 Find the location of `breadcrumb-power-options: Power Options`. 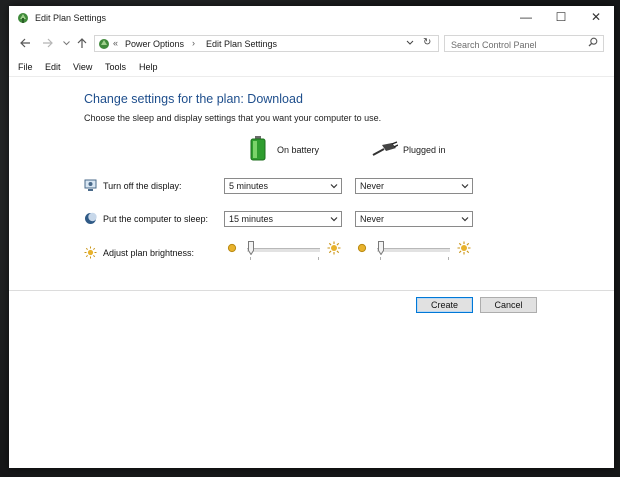

breadcrumb-power-options: Power Options is located at coordinates (154, 44).